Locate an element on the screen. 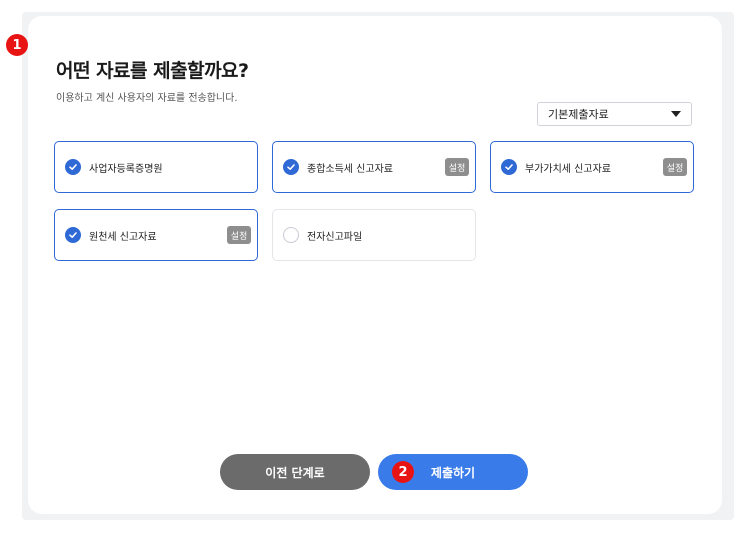 The width and height of the screenshot is (738, 535). option-label: 전자신고파일 is located at coordinates (335, 237).